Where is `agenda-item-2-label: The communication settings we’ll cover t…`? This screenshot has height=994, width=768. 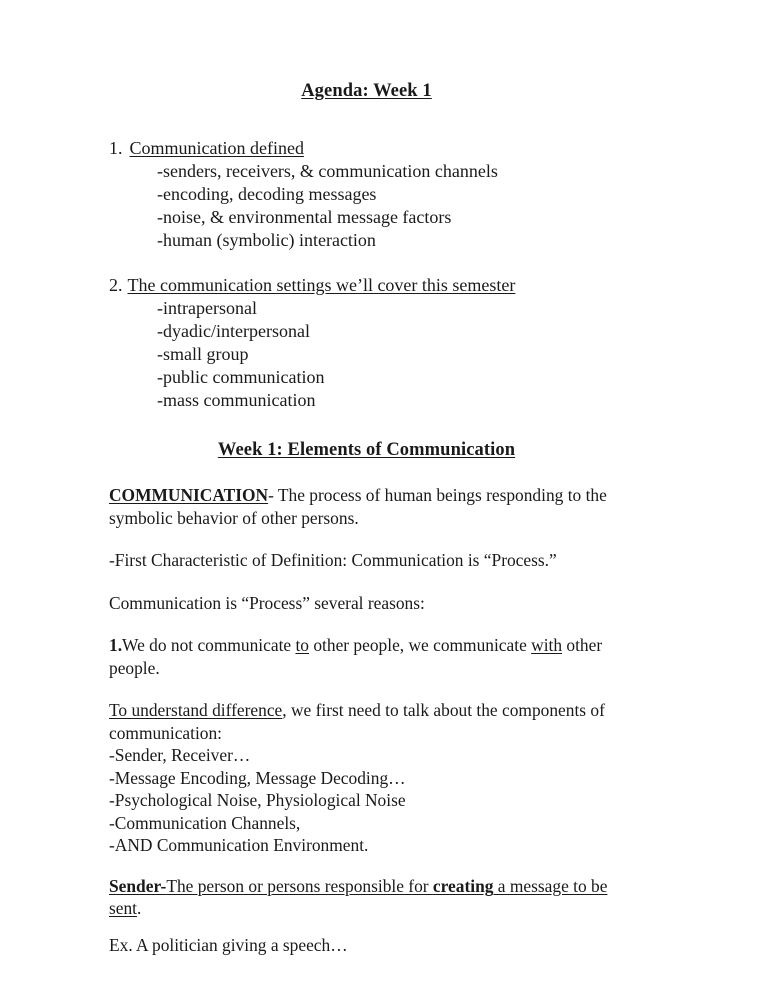 agenda-item-2-label: The communication settings we’ll cover t… is located at coordinates (321, 285).